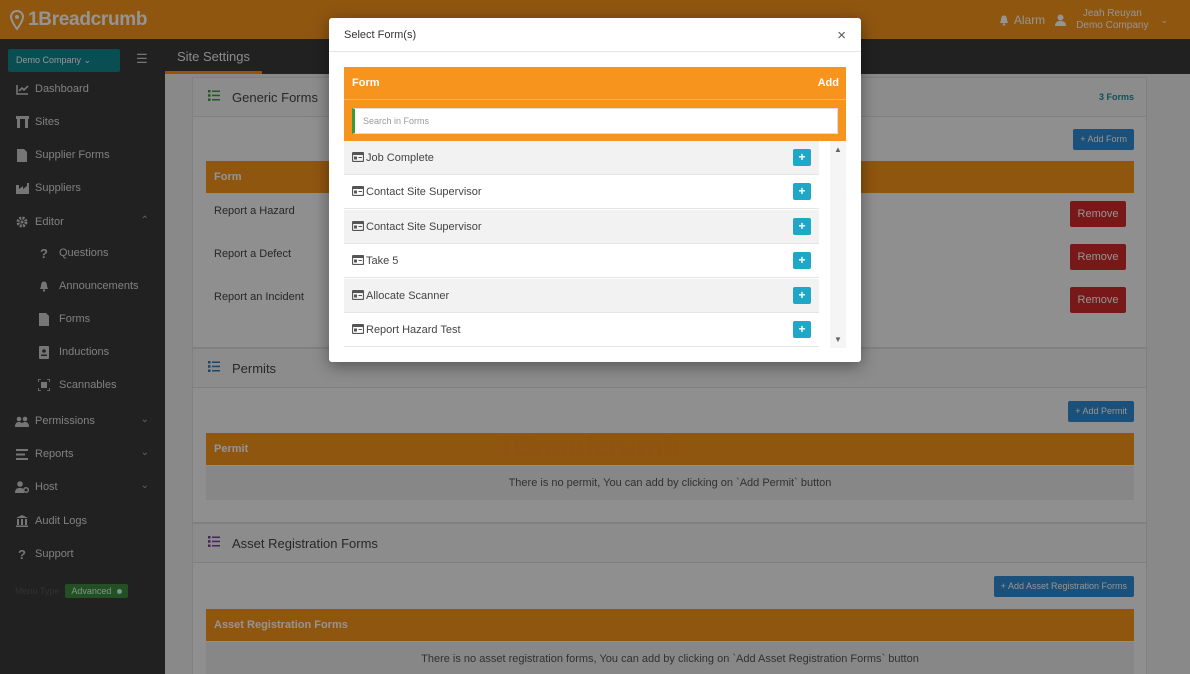 Image resolution: width=1190 pixels, height=674 pixels. What do you see at coordinates (413, 330) in the screenshot?
I see `form-name: Report Hazard Test` at bounding box center [413, 330].